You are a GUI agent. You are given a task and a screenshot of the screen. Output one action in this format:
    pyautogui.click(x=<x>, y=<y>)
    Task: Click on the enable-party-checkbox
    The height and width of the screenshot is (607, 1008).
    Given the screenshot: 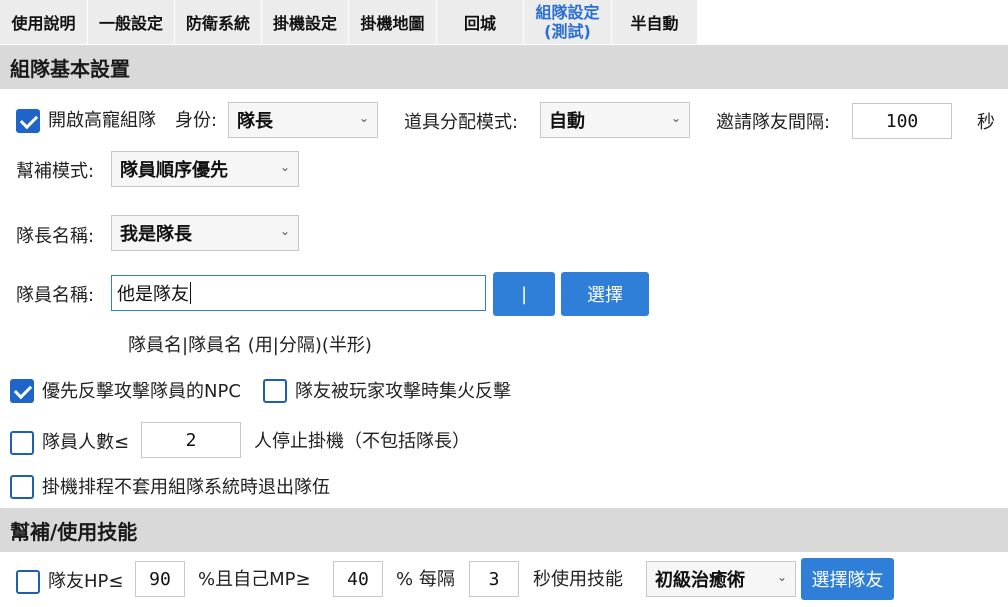 What is the action you would take?
    pyautogui.click(x=28, y=121)
    